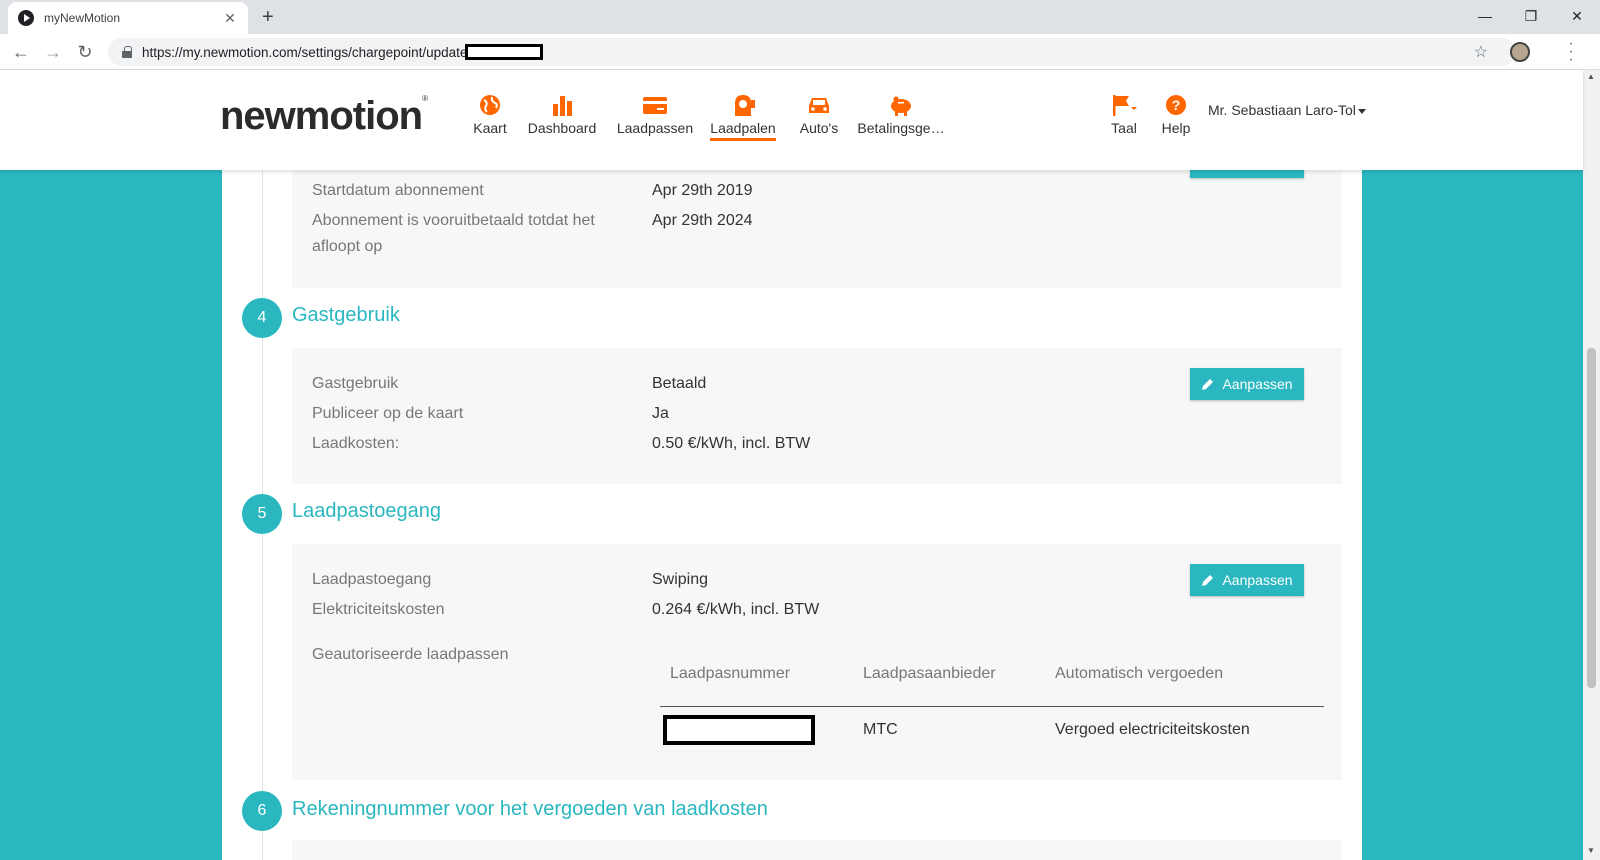 Image resolution: width=1600 pixels, height=860 pixels. What do you see at coordinates (268, 17) in the screenshot?
I see `new-tab-button: +` at bounding box center [268, 17].